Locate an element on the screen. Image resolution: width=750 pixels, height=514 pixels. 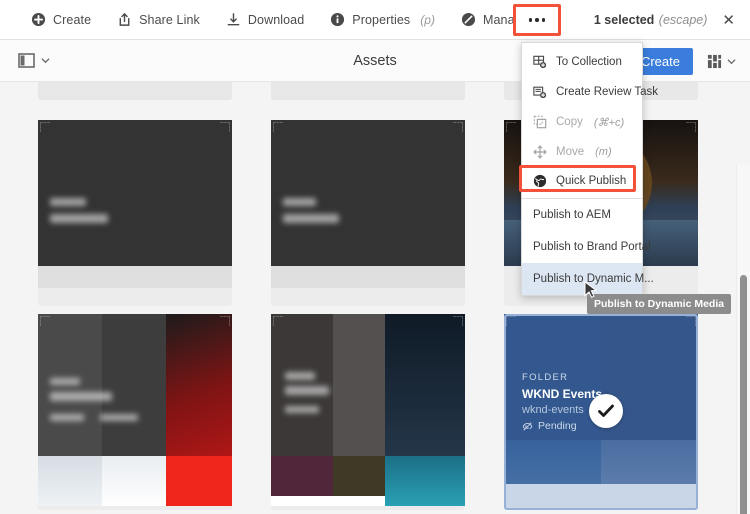
layout-switcher-button is located at coordinates (721, 61).